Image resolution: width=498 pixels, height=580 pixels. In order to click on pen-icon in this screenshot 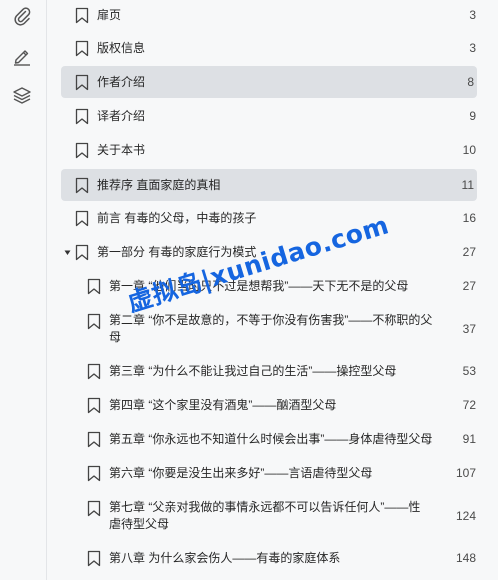, I will do `click(22, 56)`.